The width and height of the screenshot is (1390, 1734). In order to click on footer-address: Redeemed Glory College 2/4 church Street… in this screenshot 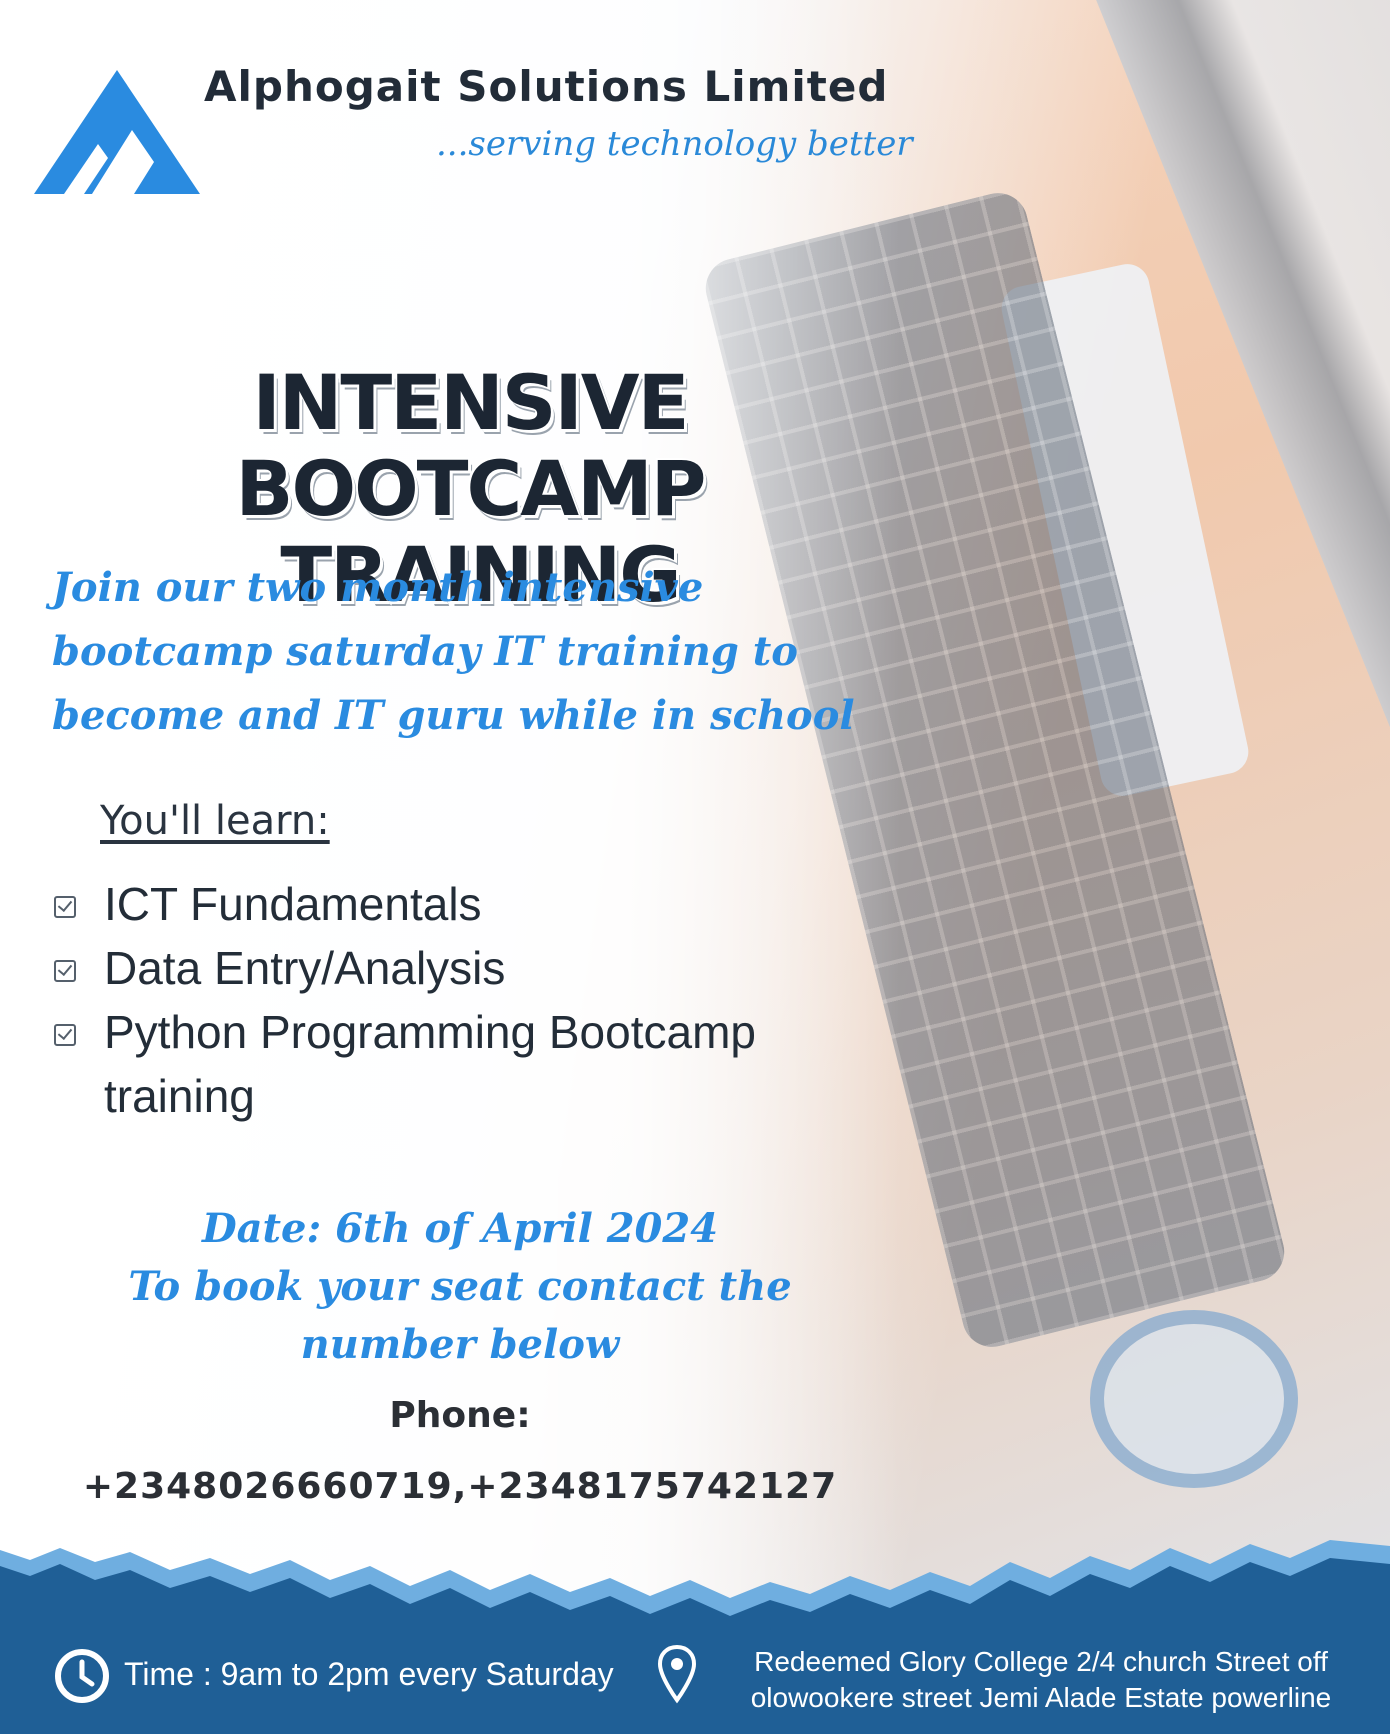, I will do `click(1041, 1680)`.